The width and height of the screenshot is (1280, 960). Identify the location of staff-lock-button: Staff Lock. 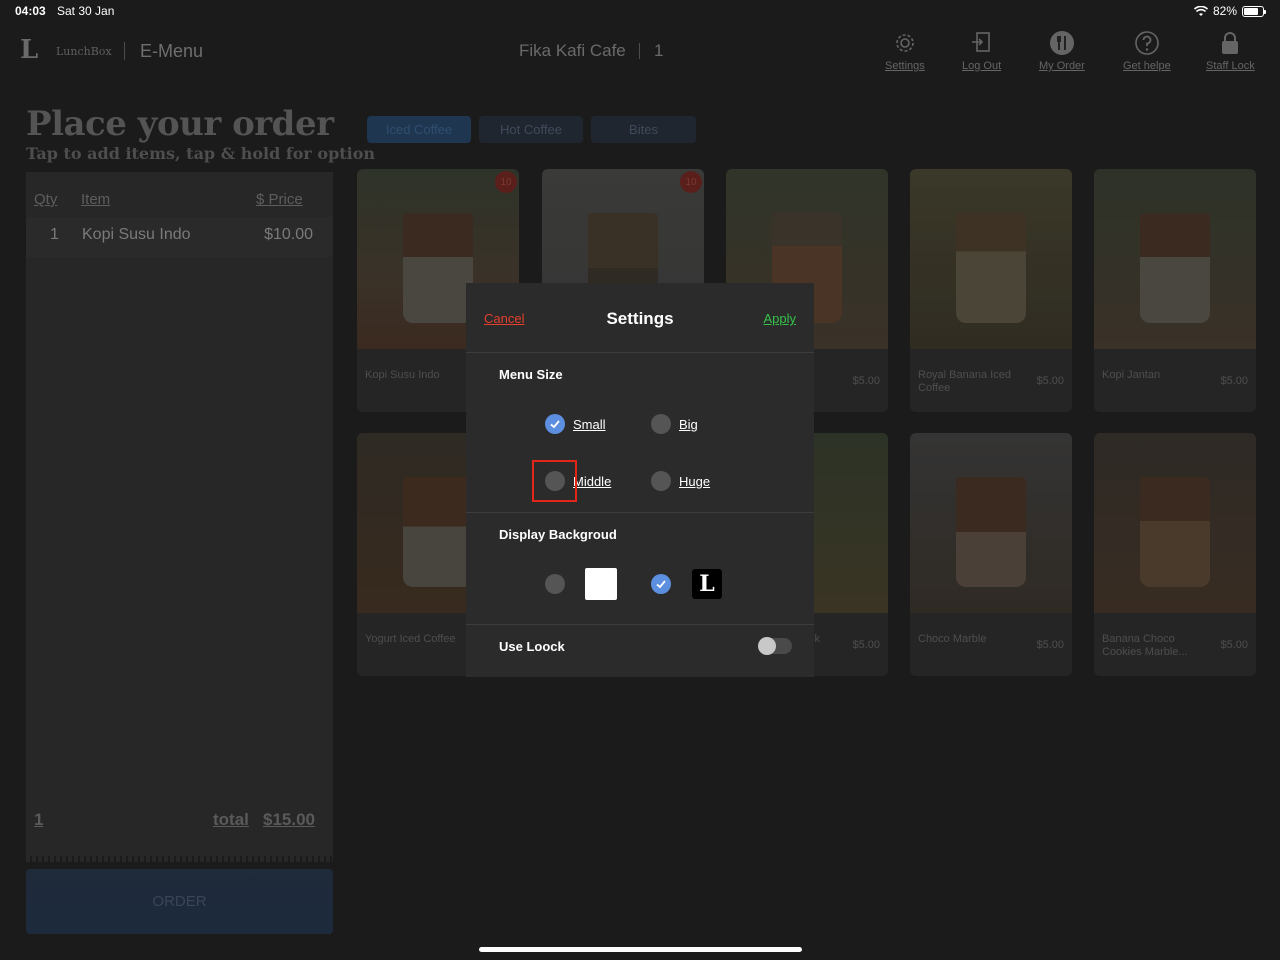
(1230, 51).